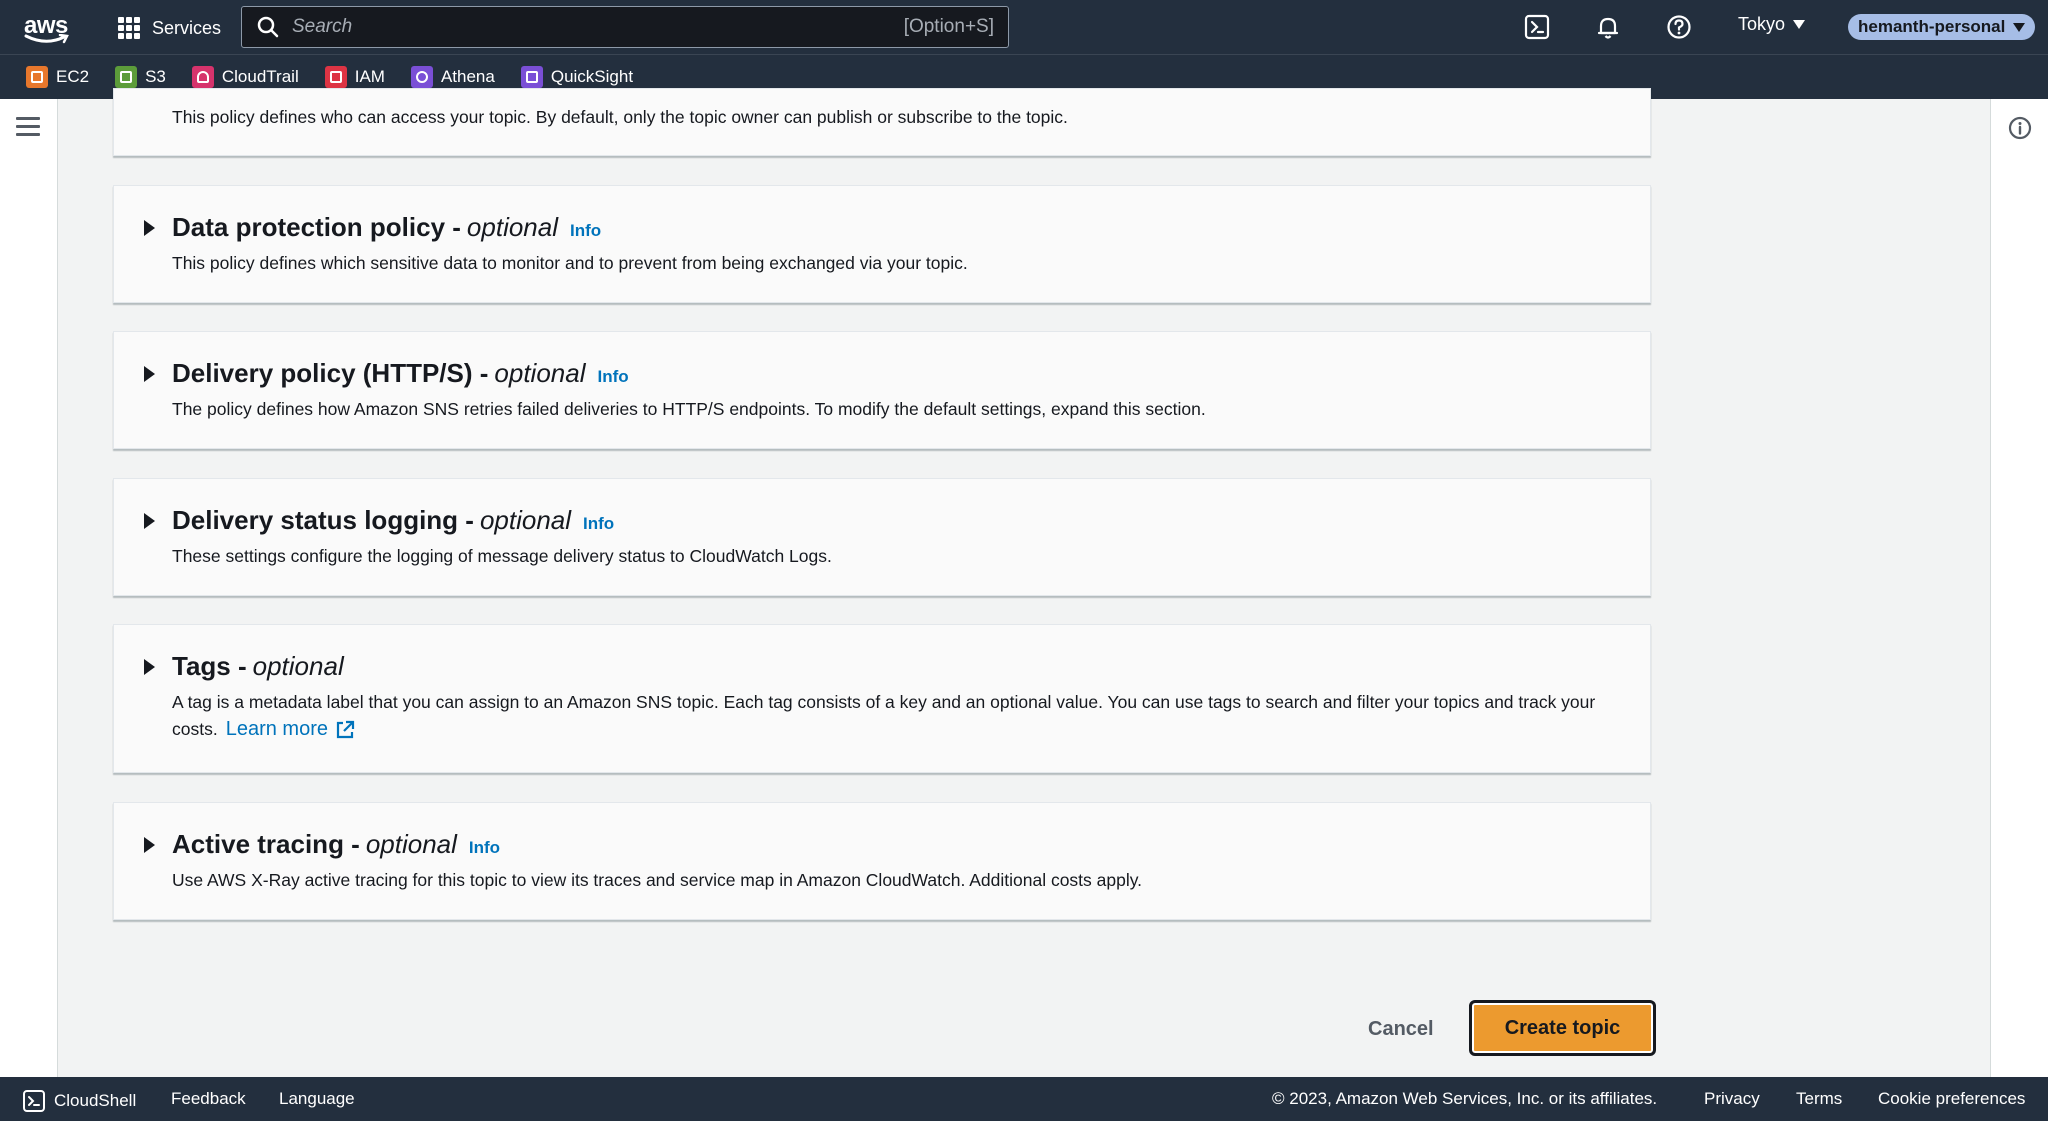 The height and width of the screenshot is (1121, 2048). I want to click on aws-smile-icon, so click(46, 39).